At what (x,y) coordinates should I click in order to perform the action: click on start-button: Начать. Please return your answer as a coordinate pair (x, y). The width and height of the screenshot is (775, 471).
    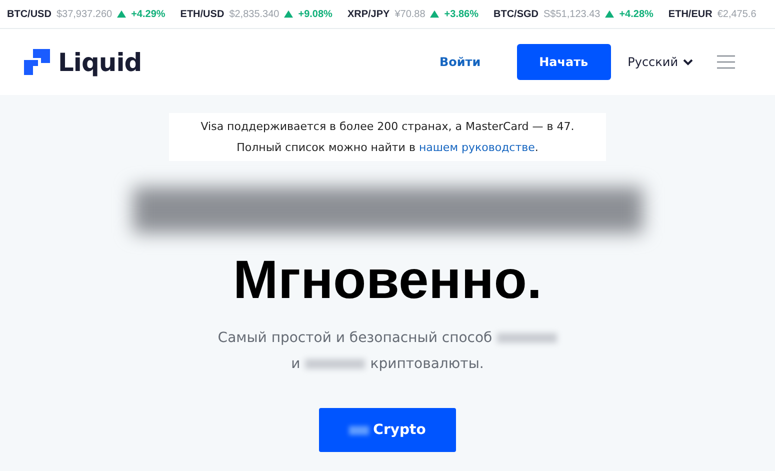
    Looking at the image, I should click on (563, 62).